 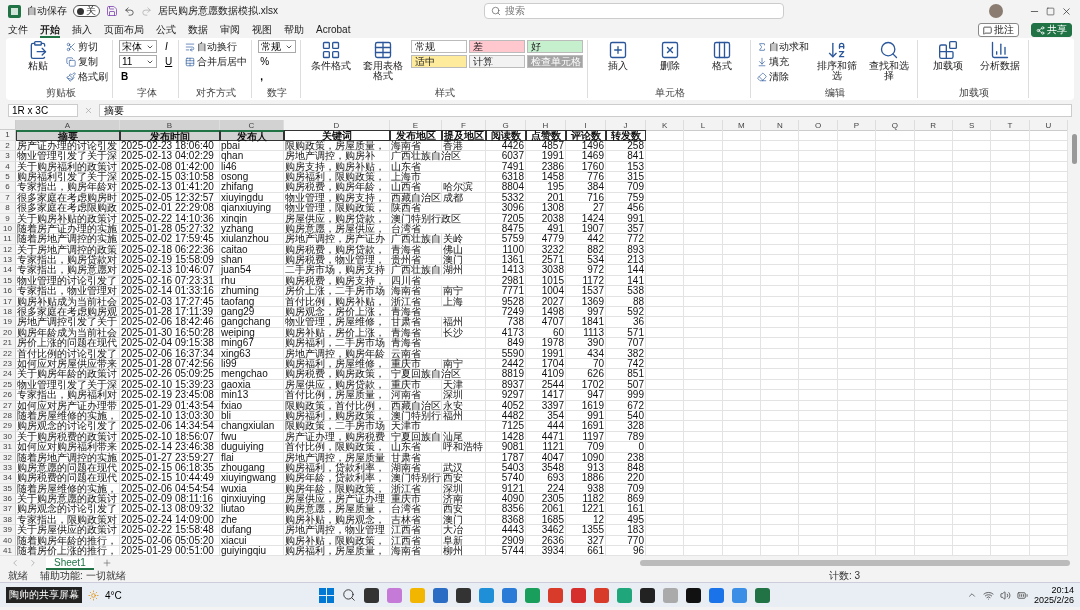 What do you see at coordinates (87, 61) in the screenshot?
I see `ribbon-button: 复制` at bounding box center [87, 61].